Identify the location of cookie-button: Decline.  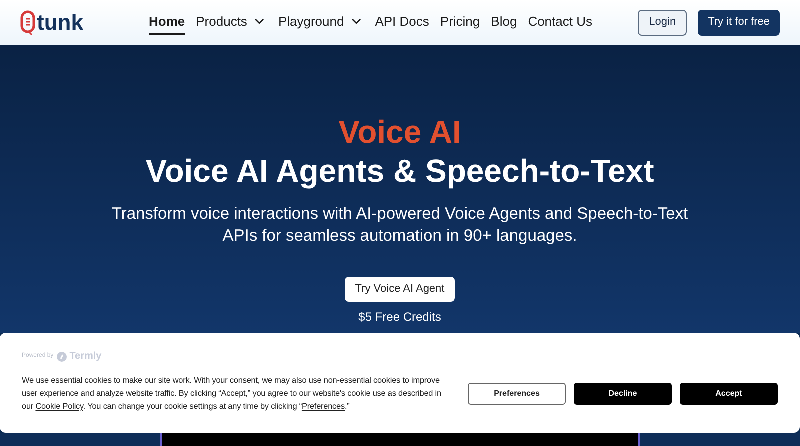
(623, 394).